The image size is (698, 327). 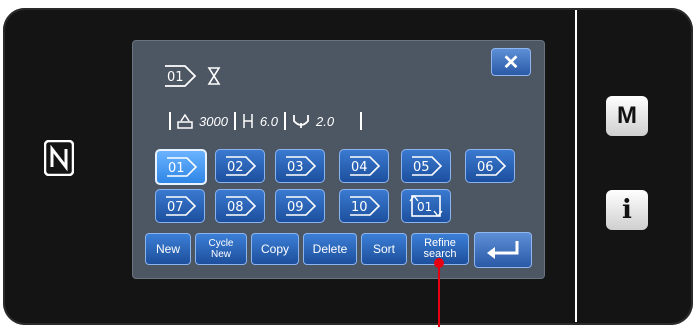 What do you see at coordinates (235, 207) in the screenshot?
I see `svg-text: 08` at bounding box center [235, 207].